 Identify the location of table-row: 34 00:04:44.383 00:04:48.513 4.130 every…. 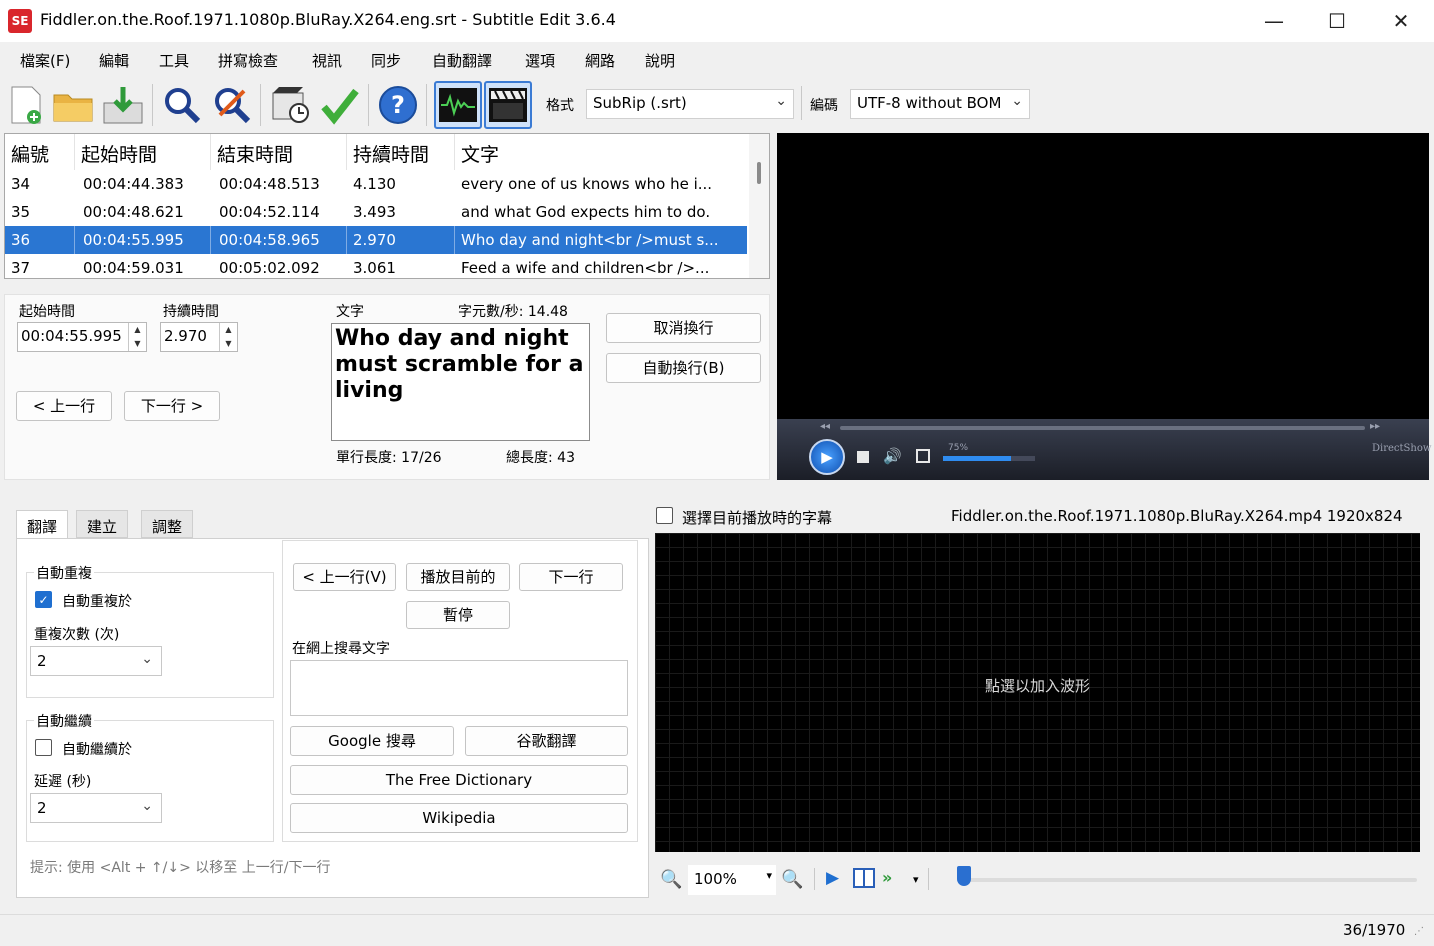
(376, 184).